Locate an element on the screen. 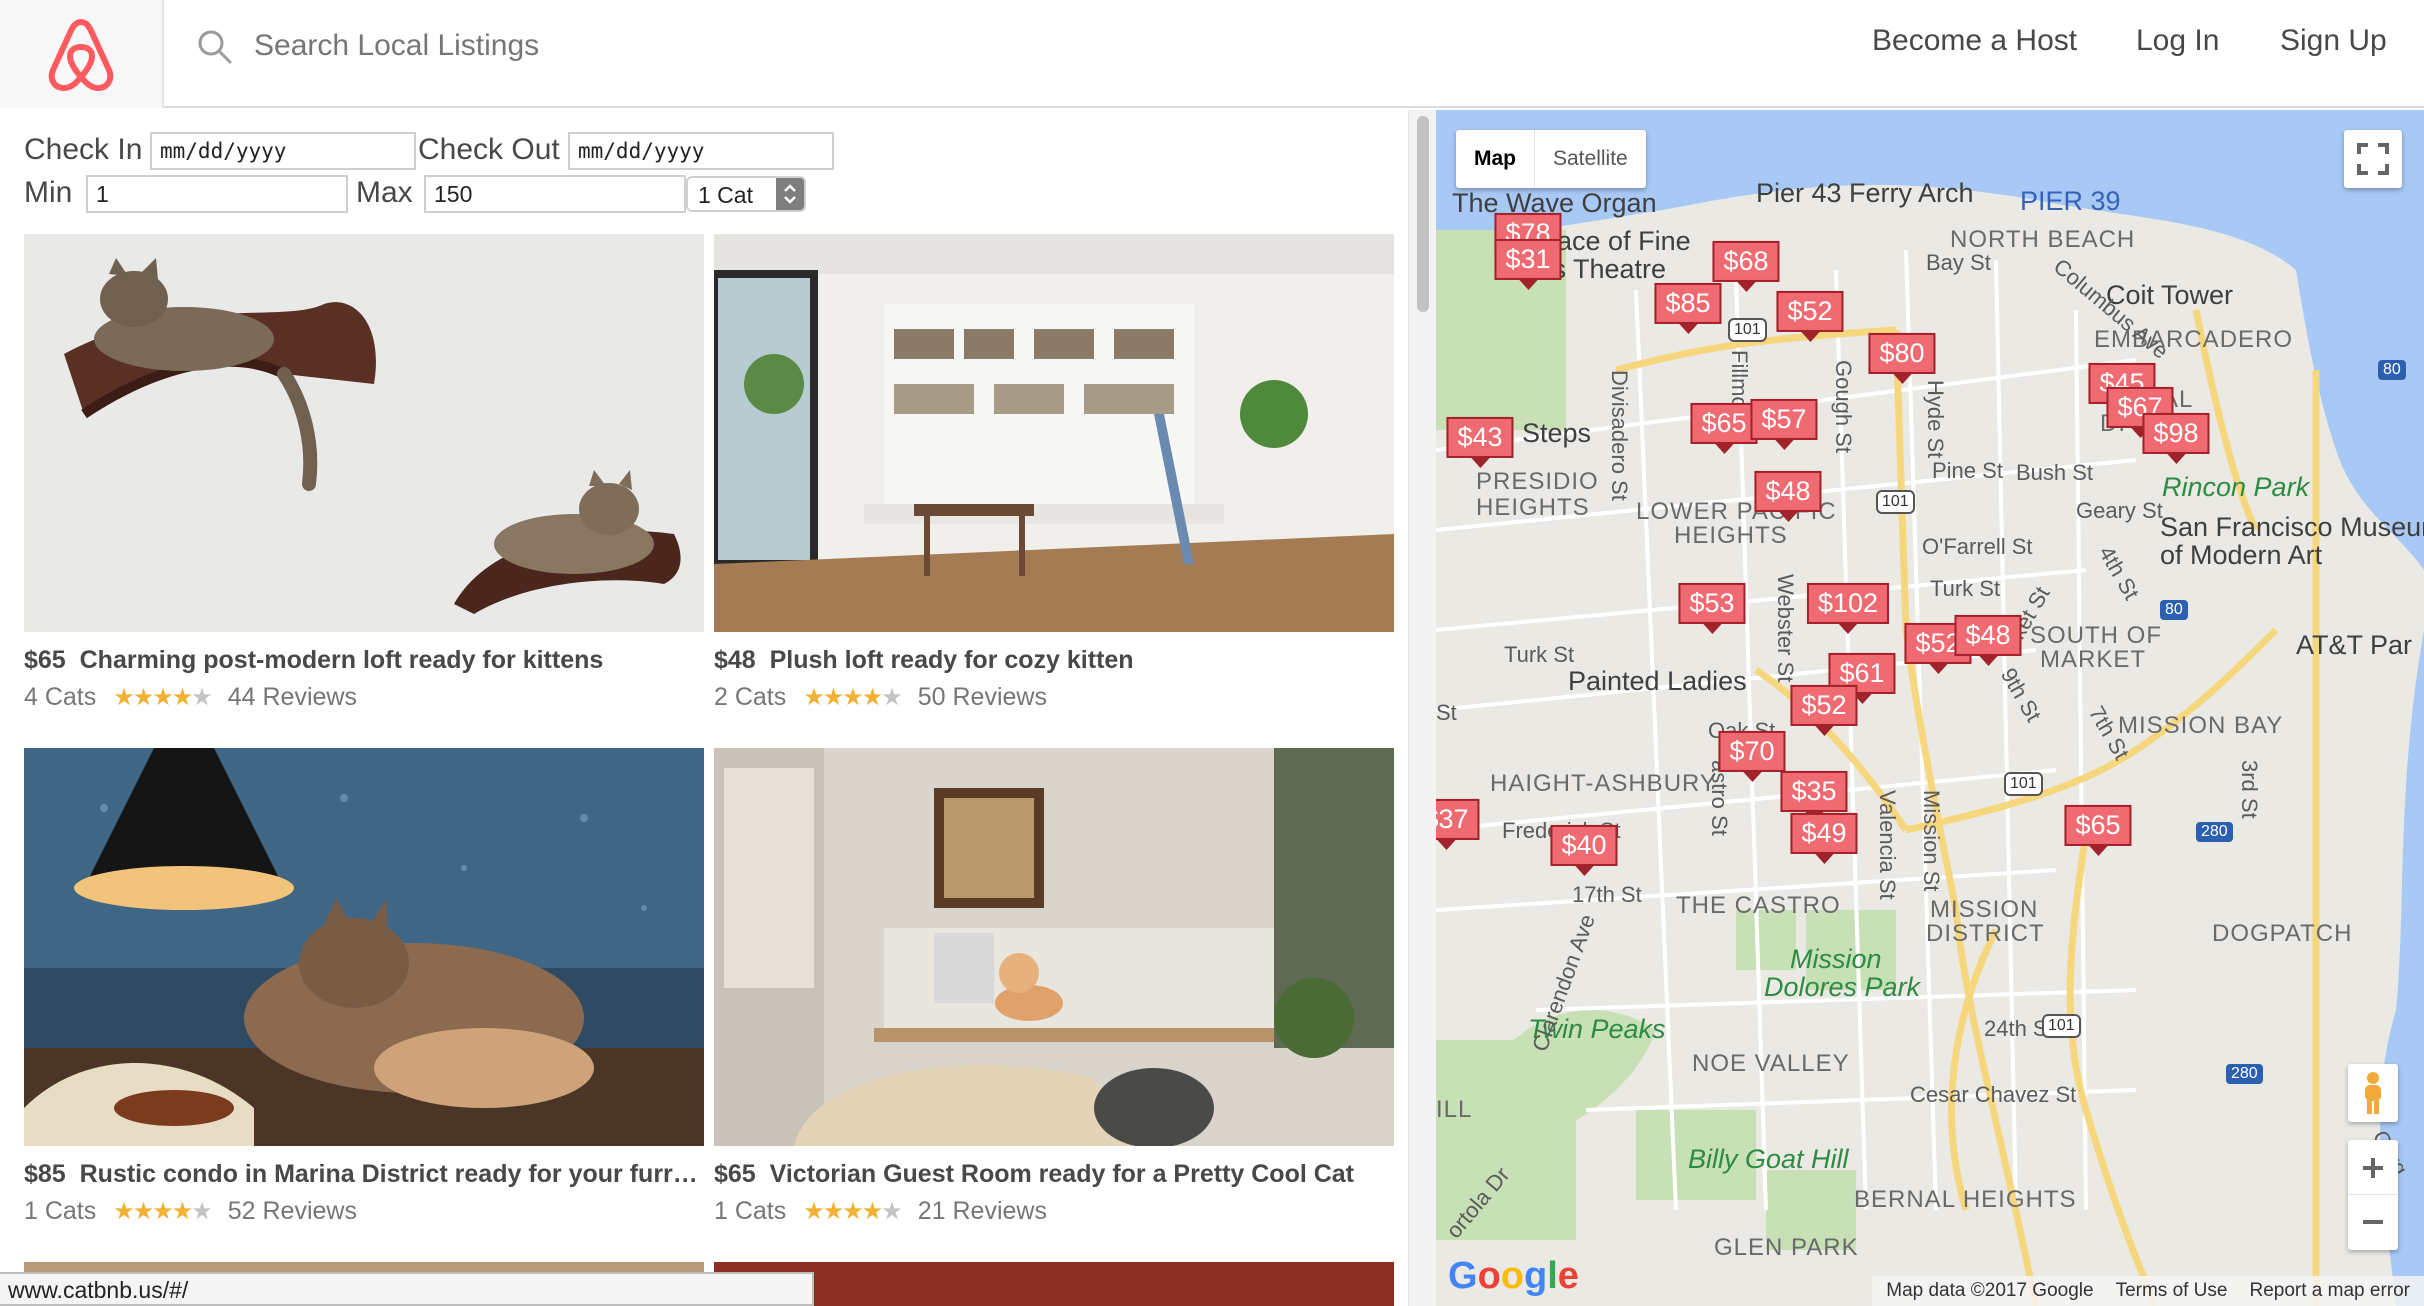 This screenshot has height=1306, width=2424. price-pin: $37 is located at coordinates (1458, 824).